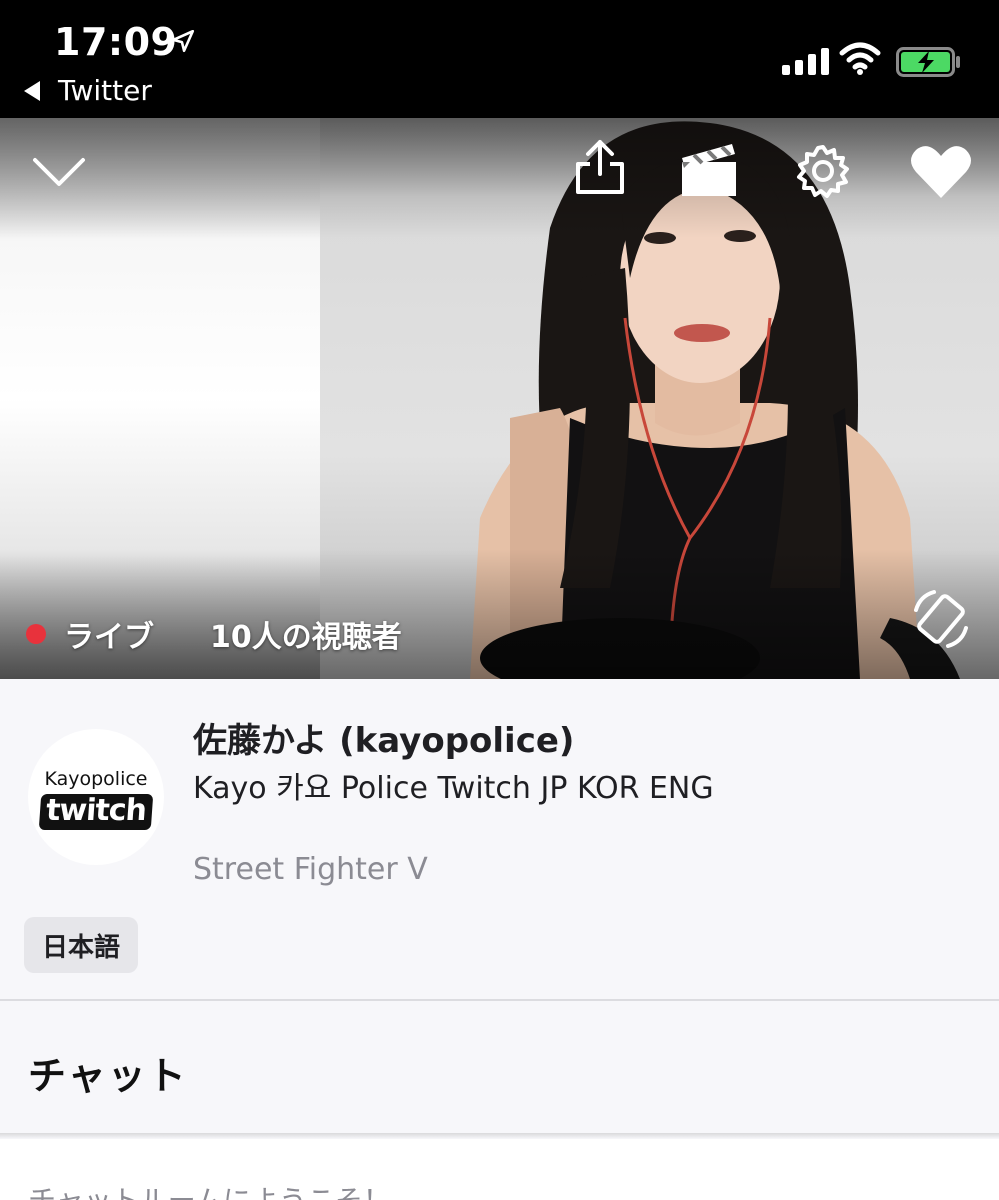 The width and height of the screenshot is (999, 1200). Describe the element at coordinates (306, 637) in the screenshot. I see `viewer-count: 10人の視聴者` at that location.